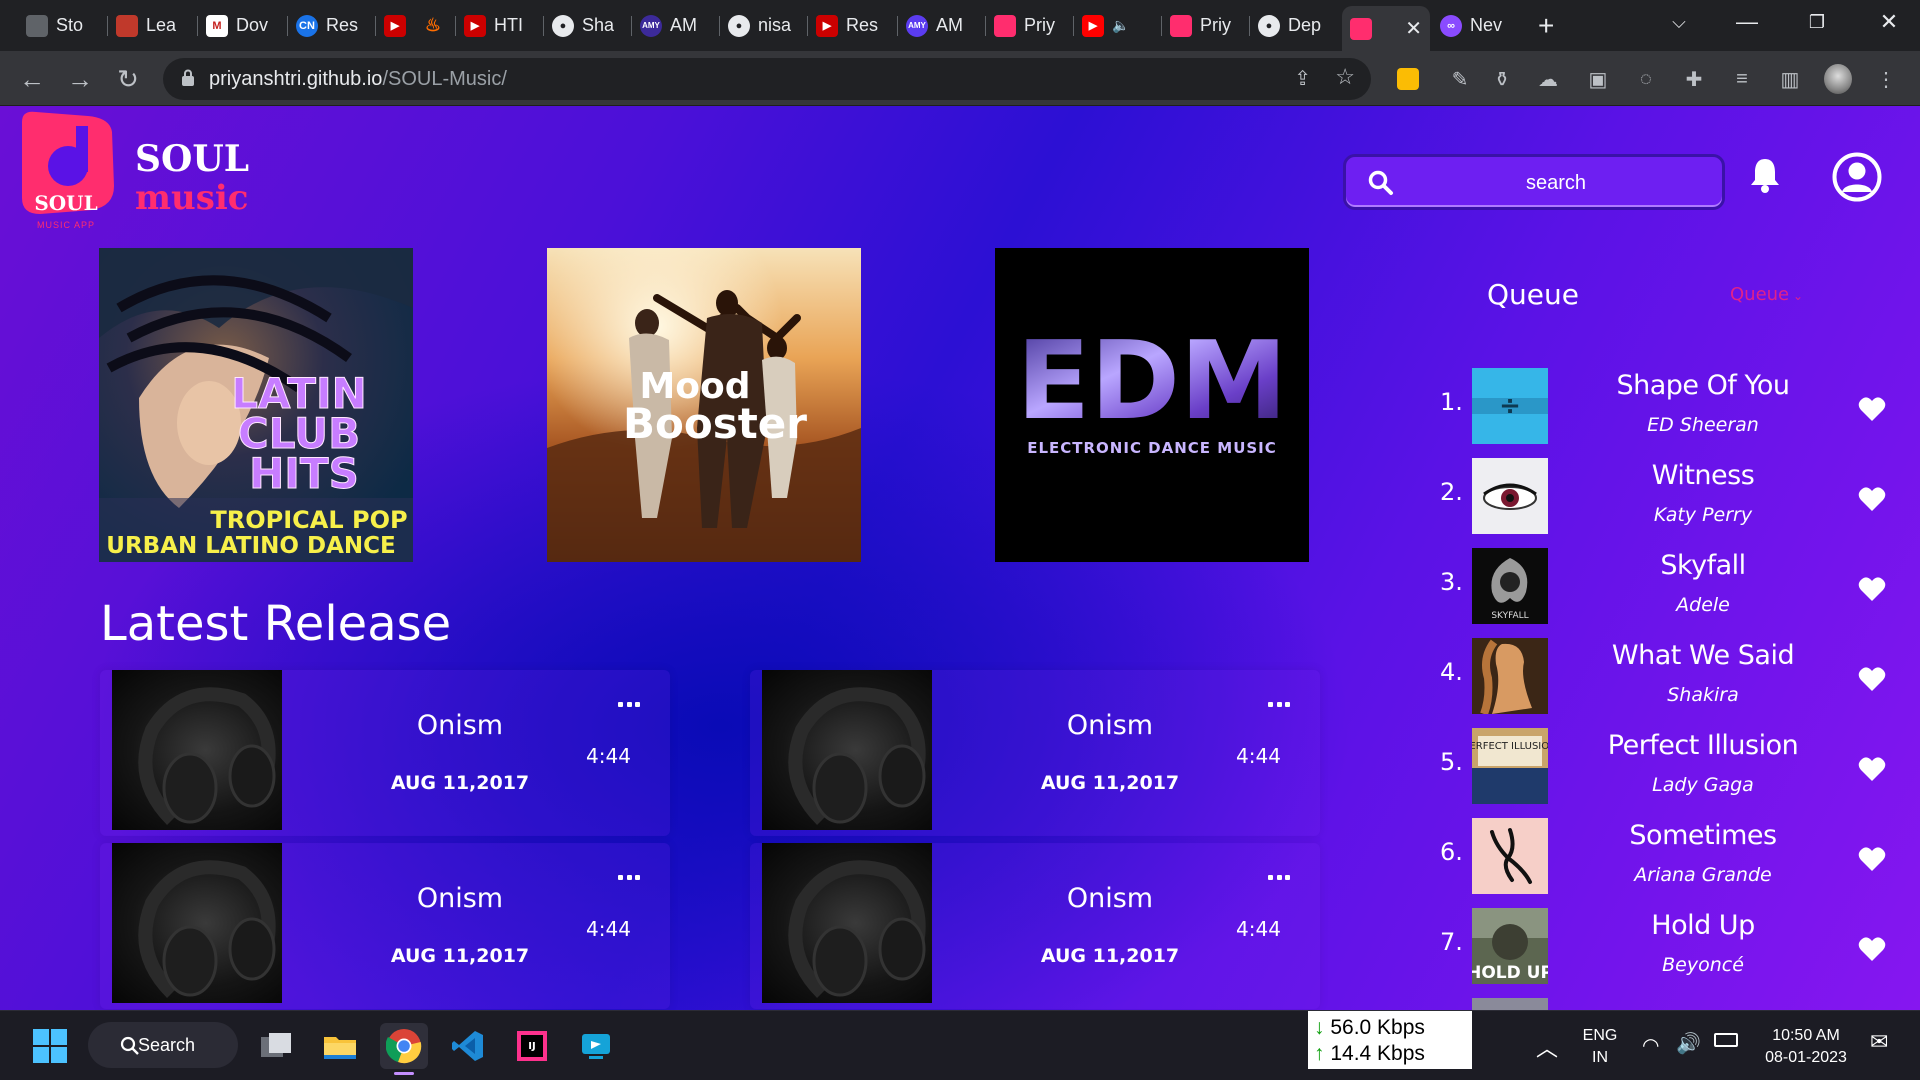 The image size is (1920, 1080). Describe the element at coordinates (332, 25) in the screenshot. I see `browser-tab: CN Res` at that location.